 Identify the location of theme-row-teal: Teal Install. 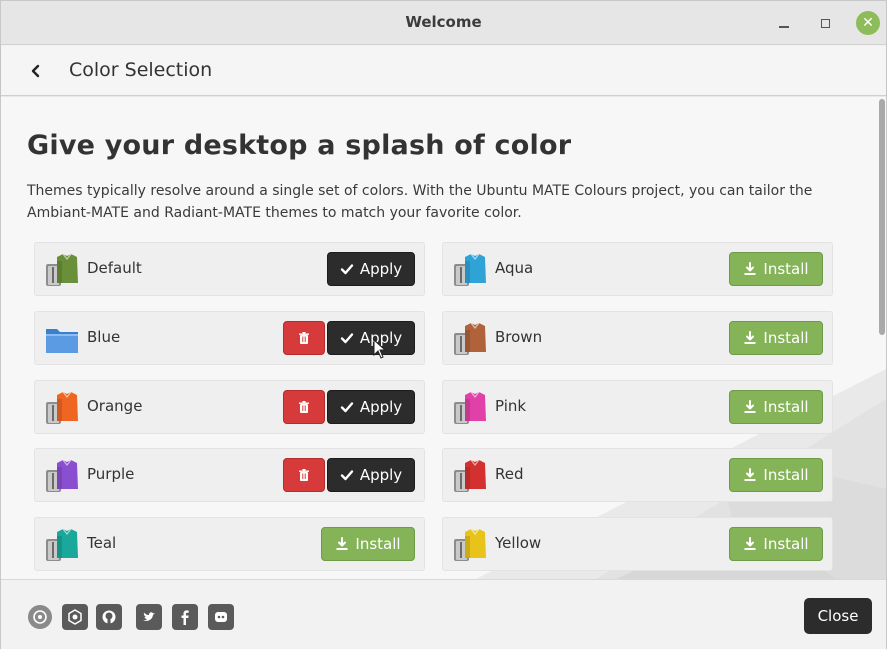
(229, 544).